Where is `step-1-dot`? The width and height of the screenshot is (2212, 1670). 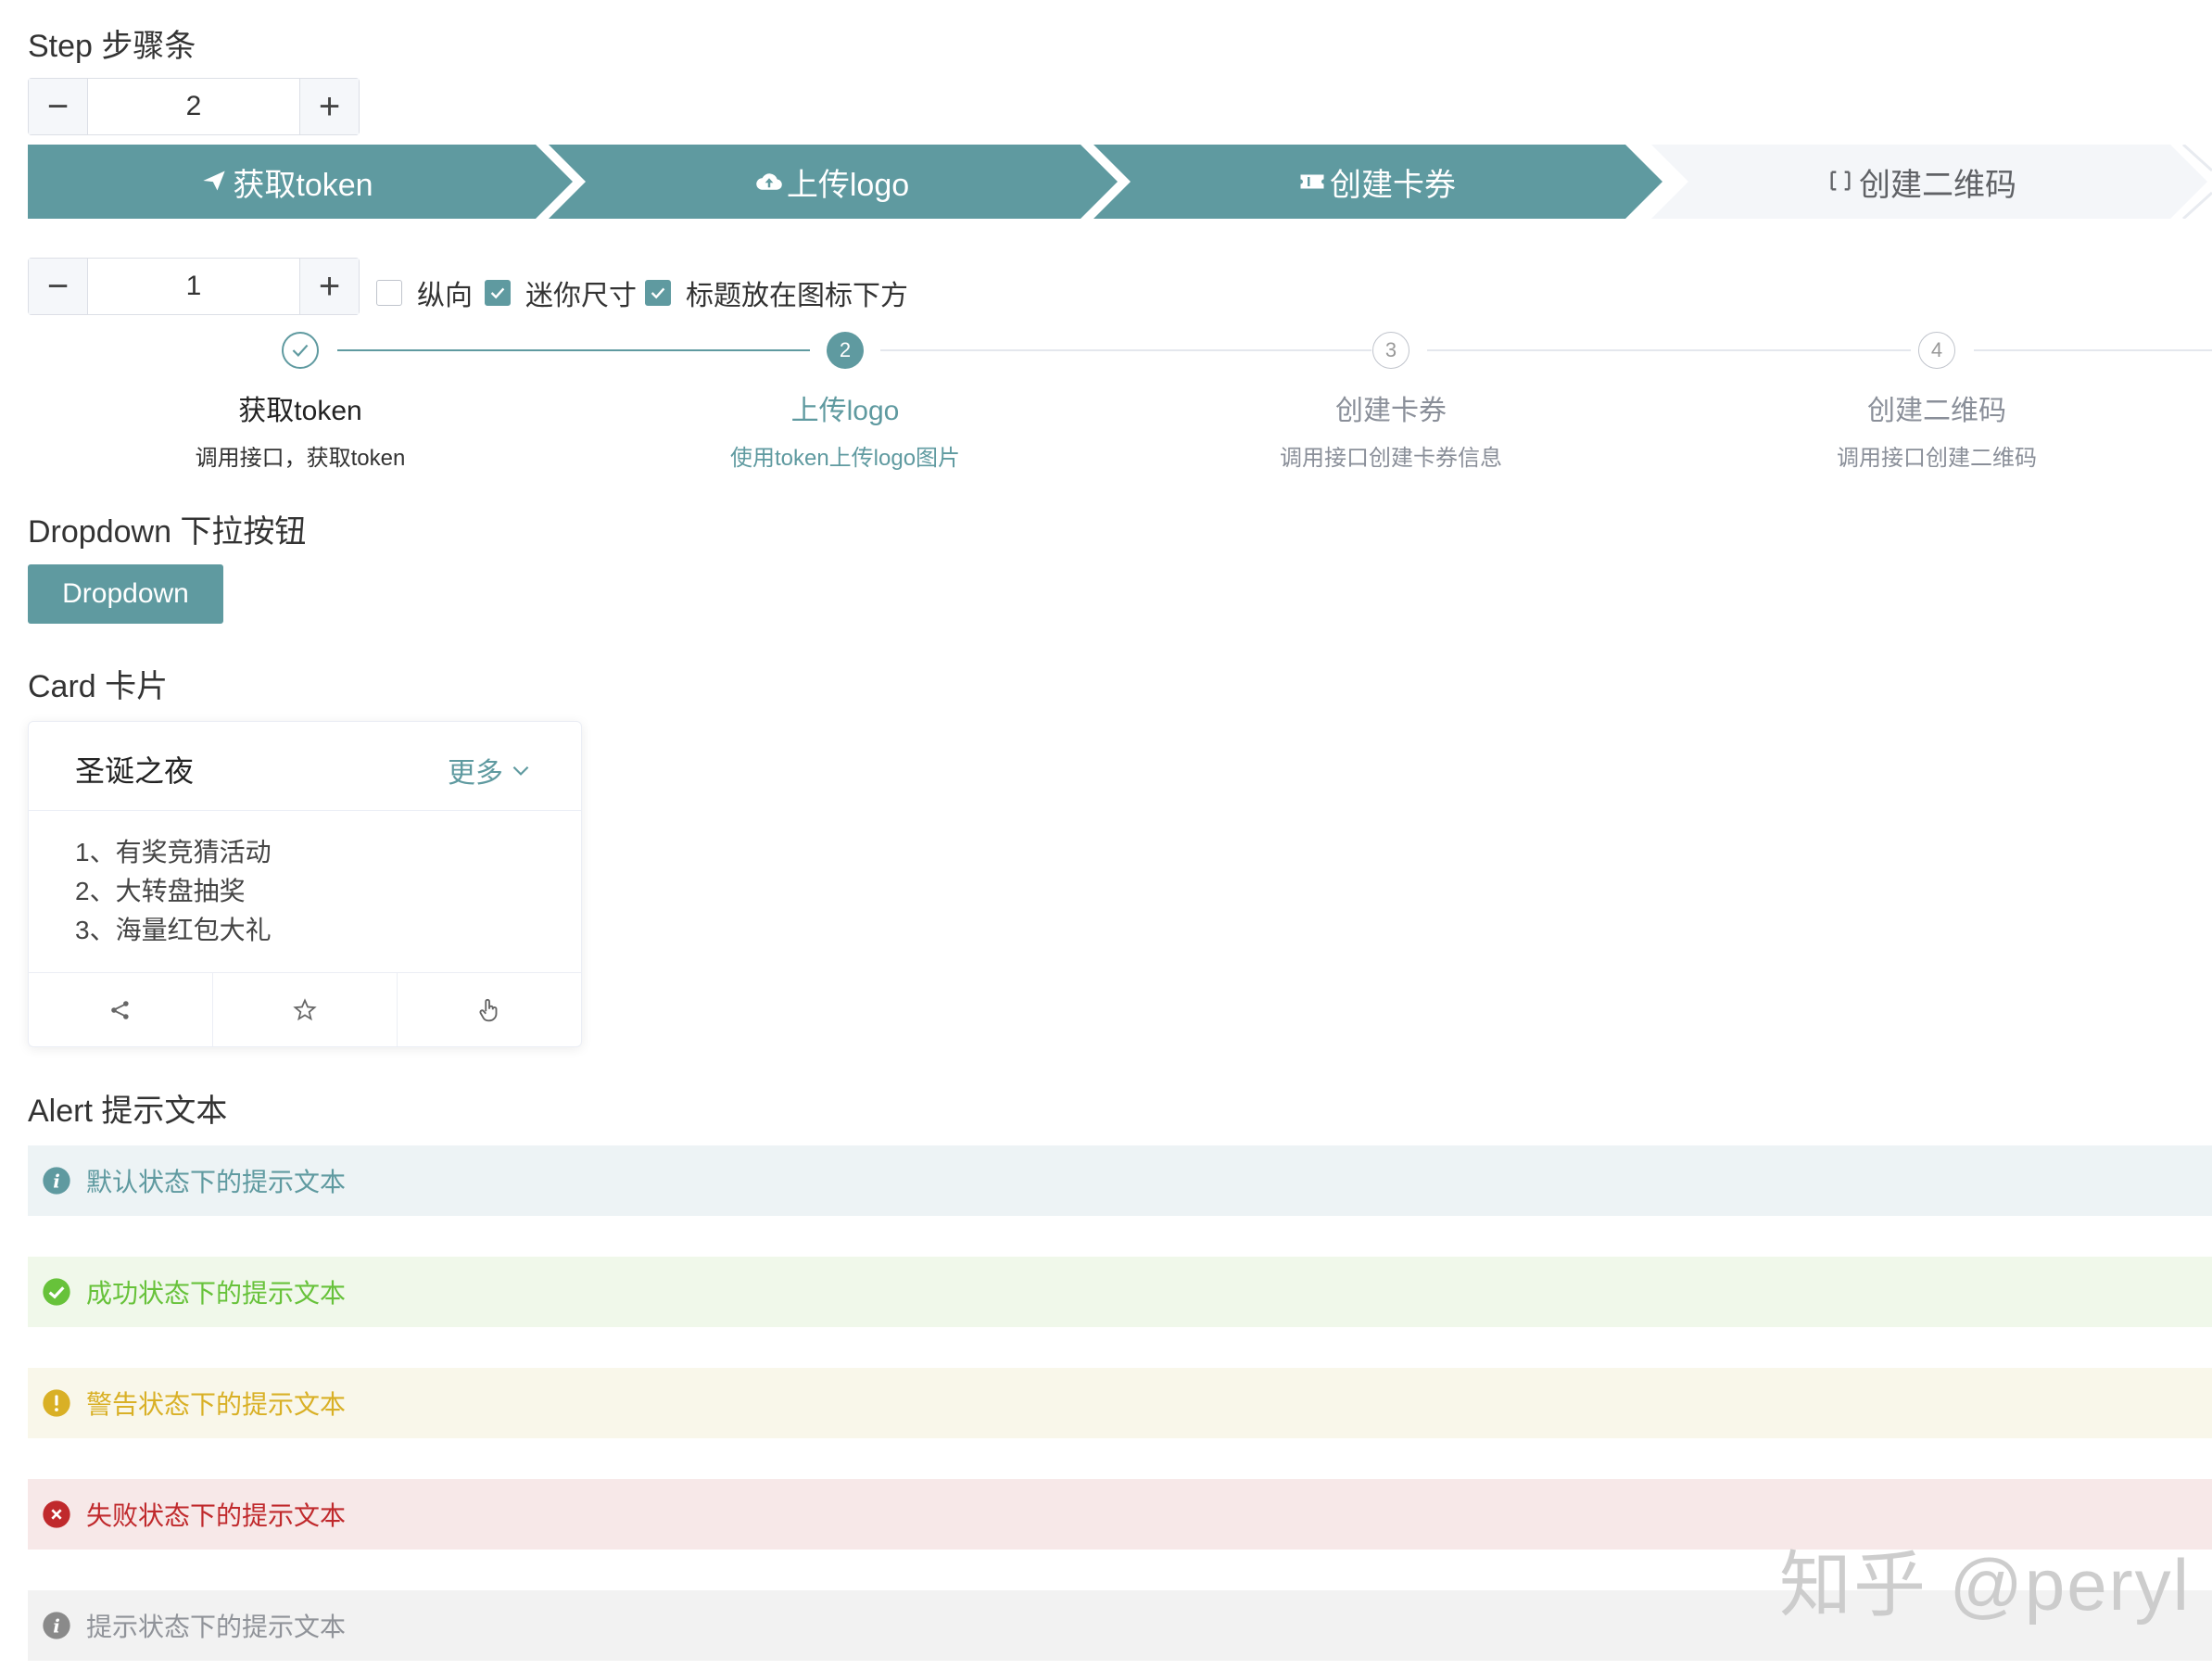 step-1-dot is located at coordinates (300, 350).